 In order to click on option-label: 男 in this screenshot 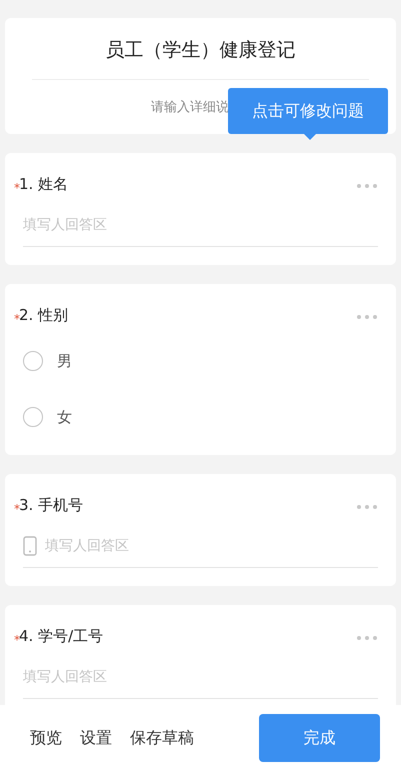, I will do `click(64, 361)`.